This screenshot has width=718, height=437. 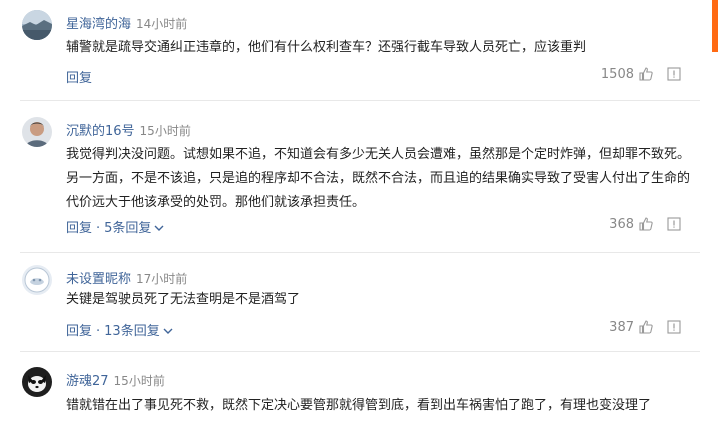 I want to click on username: 未设置昵称, so click(x=98, y=279).